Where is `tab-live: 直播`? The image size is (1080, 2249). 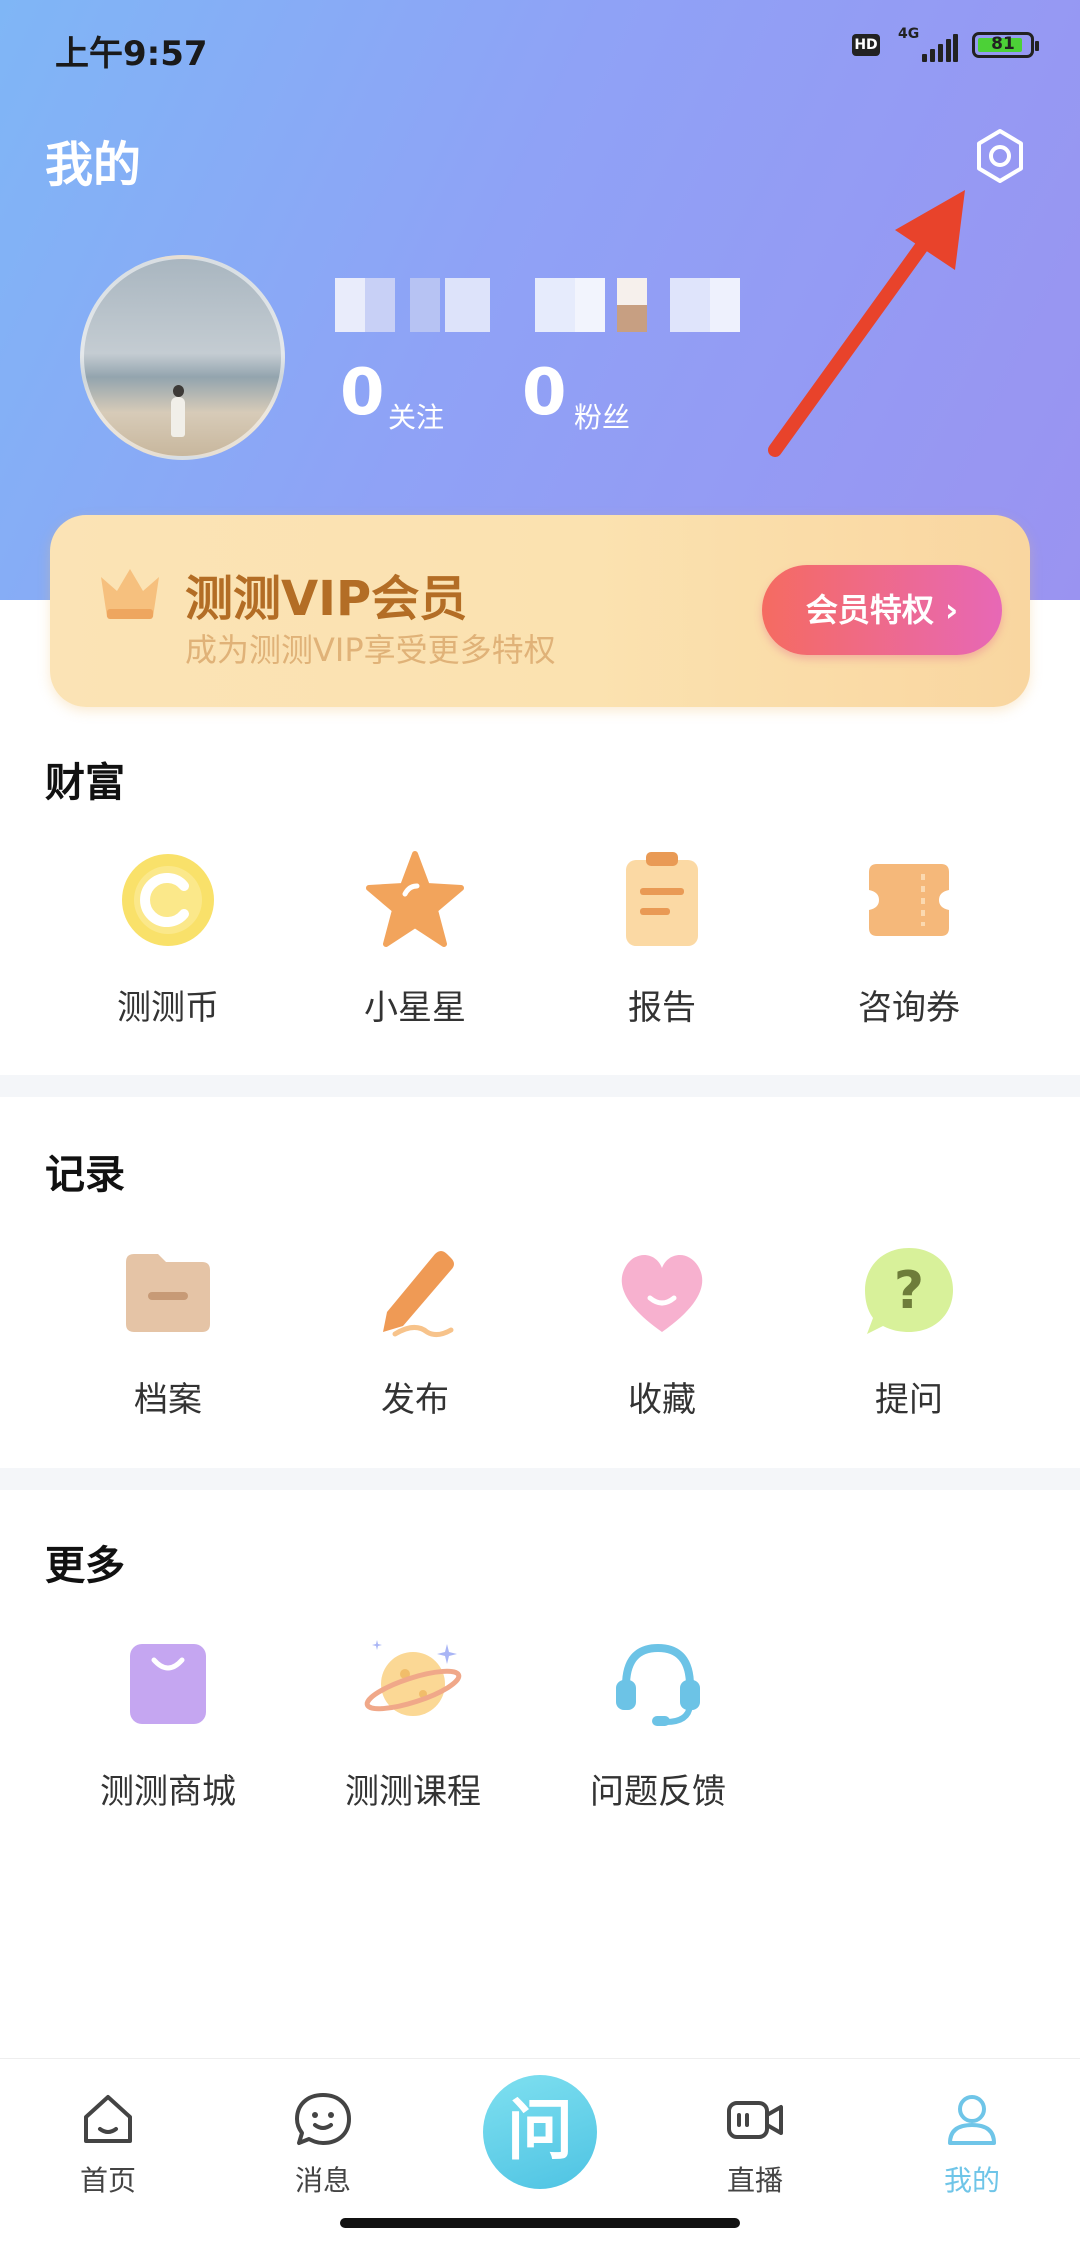 tab-live: 直播 is located at coordinates (755, 2144).